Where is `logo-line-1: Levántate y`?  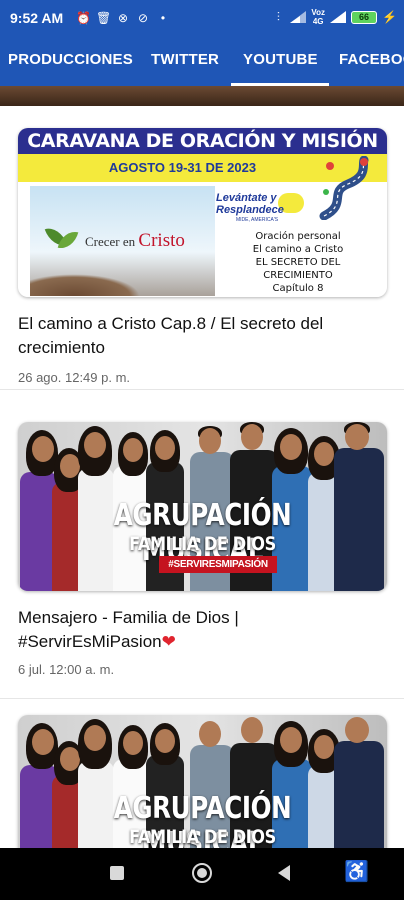
logo-line-1: Levántate y is located at coordinates (246, 198).